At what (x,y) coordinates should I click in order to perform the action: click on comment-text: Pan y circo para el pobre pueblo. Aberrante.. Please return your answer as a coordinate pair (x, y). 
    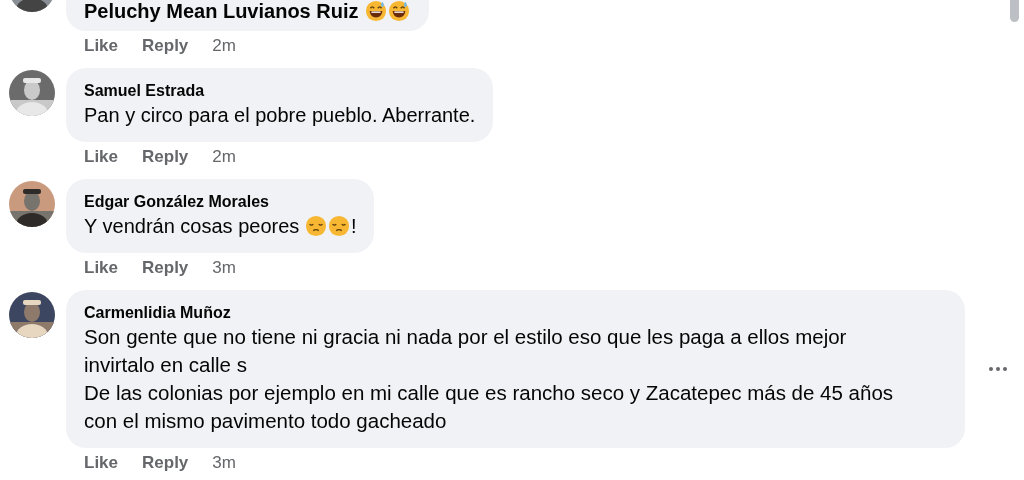
    Looking at the image, I should click on (280, 115).